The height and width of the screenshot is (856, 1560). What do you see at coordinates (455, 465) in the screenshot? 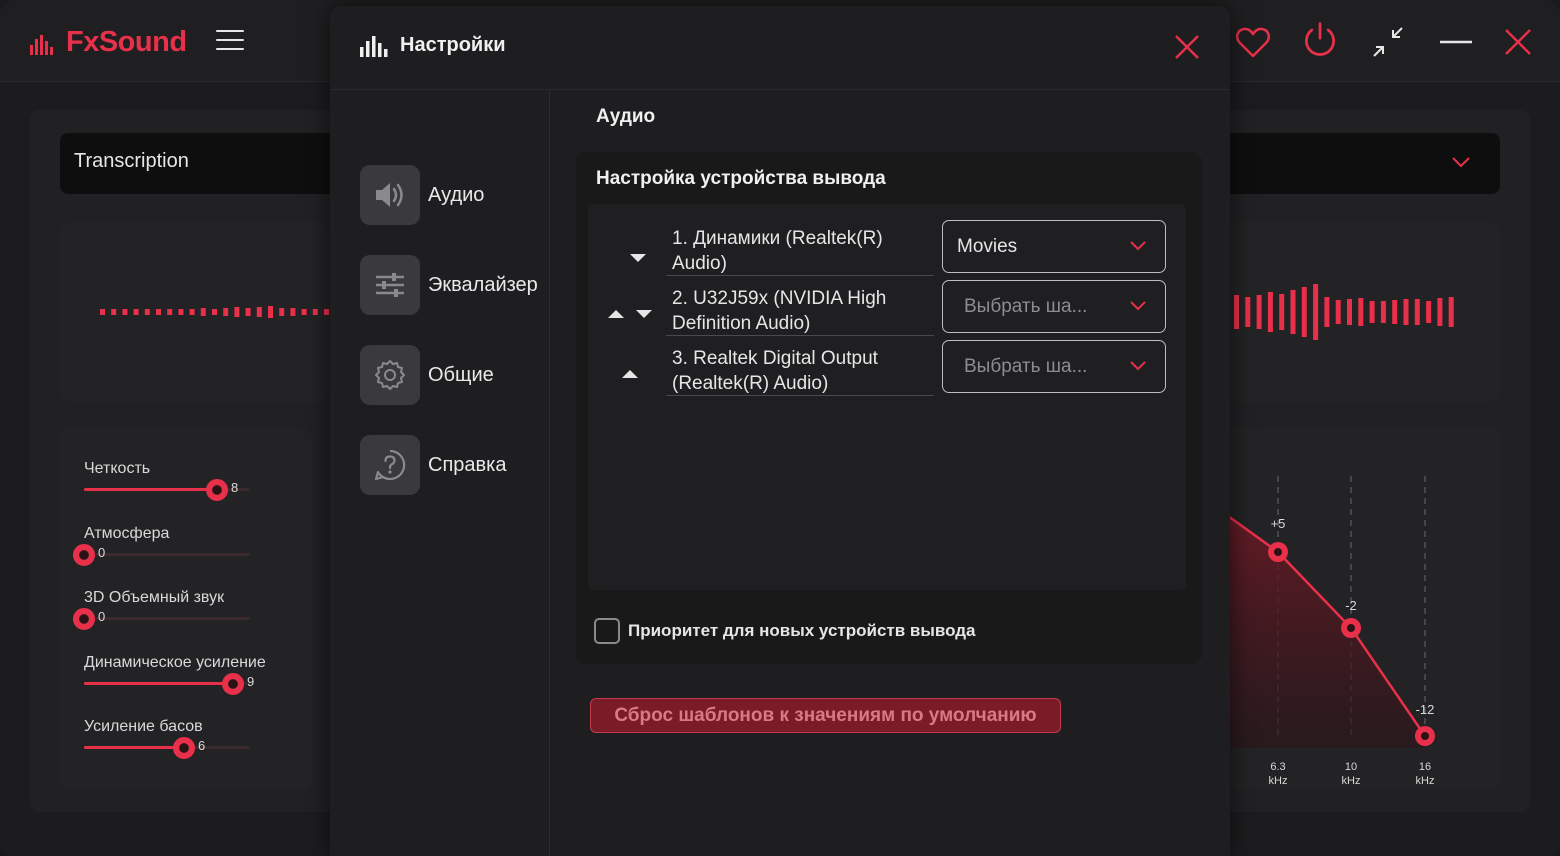
I see `nav-item-help: Справка` at bounding box center [455, 465].